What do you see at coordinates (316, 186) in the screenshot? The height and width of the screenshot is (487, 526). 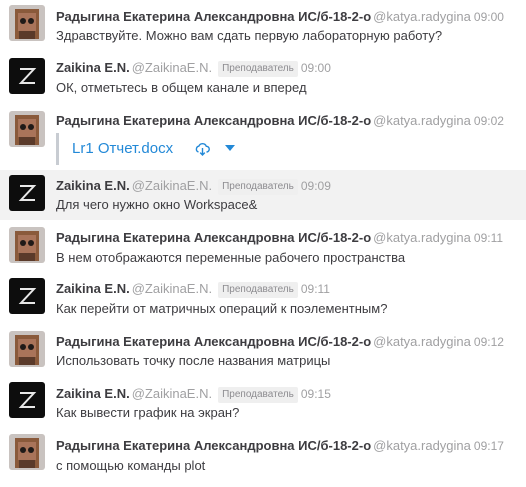 I see `message-time: 09:09` at bounding box center [316, 186].